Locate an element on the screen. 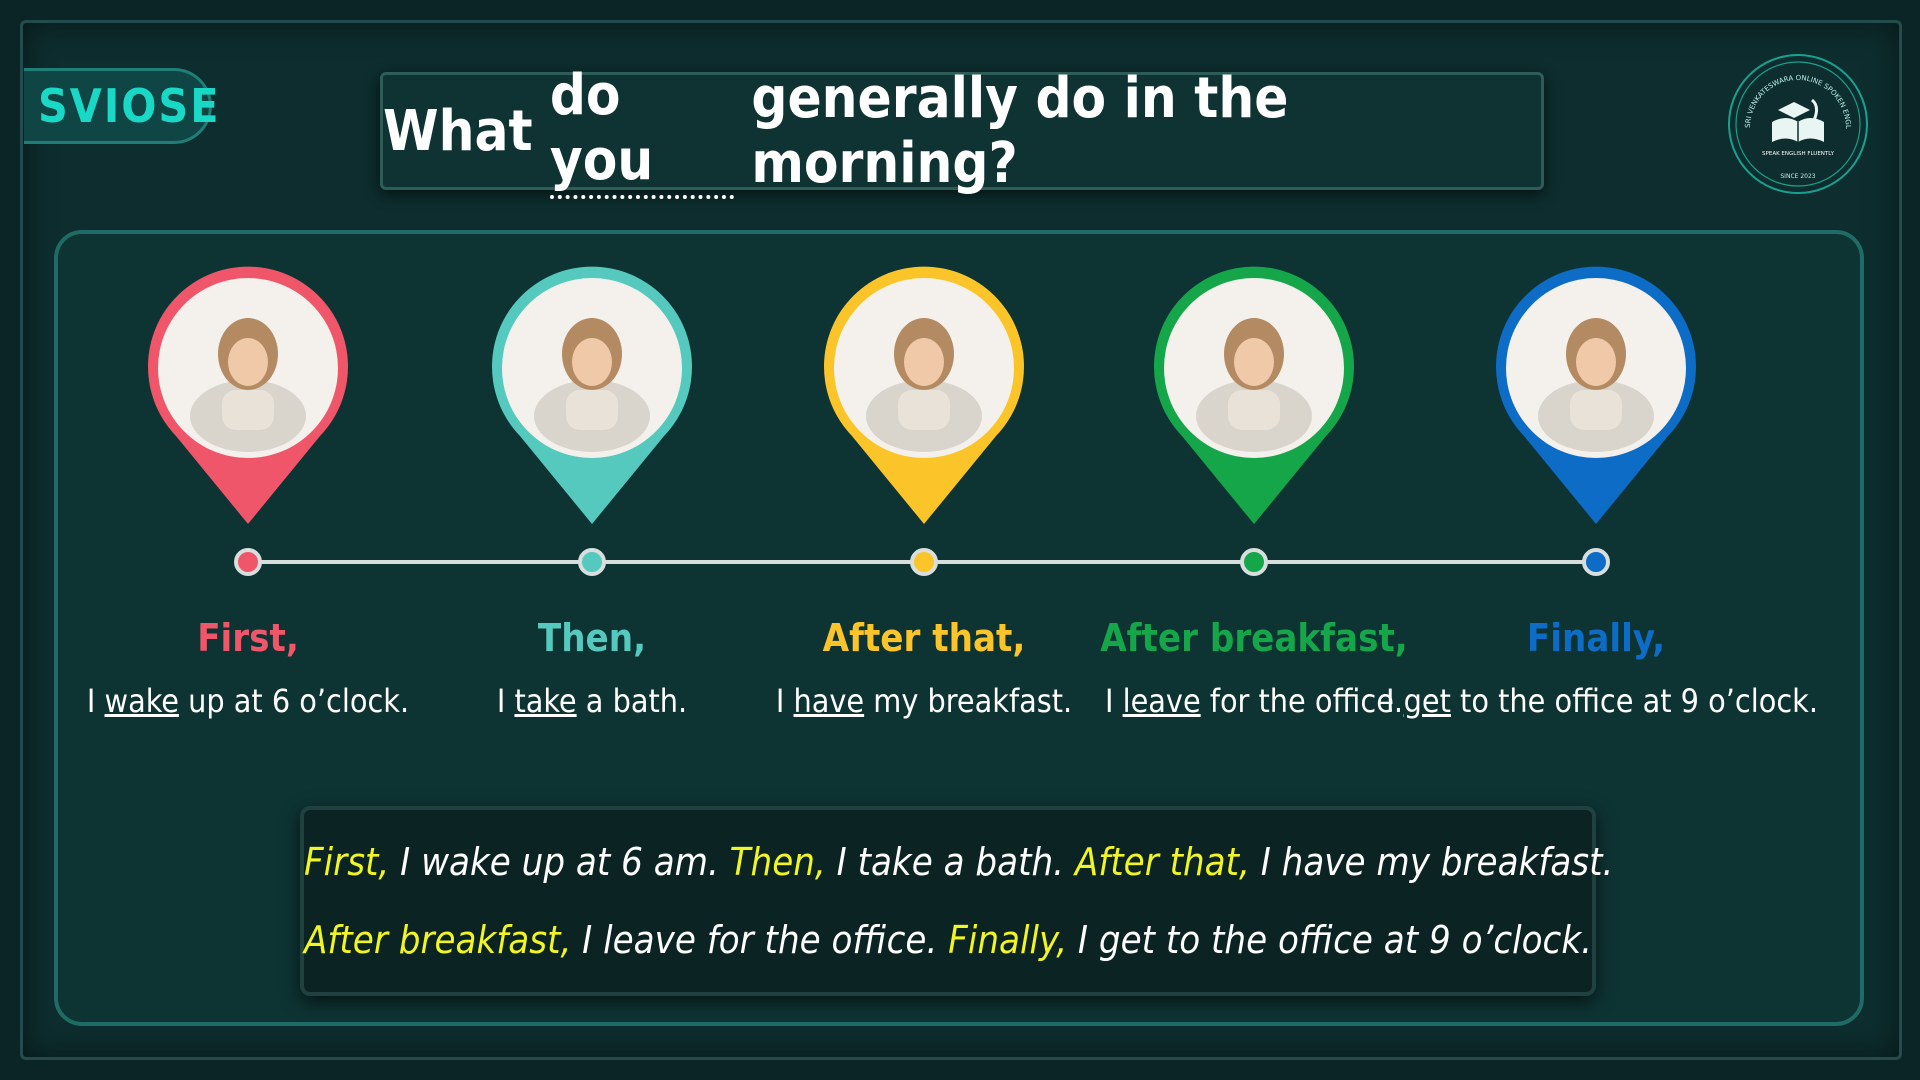 Image resolution: width=1920 pixels, height=1080 pixels. question-part-3: generally do in the morning? is located at coordinates (1020, 131).